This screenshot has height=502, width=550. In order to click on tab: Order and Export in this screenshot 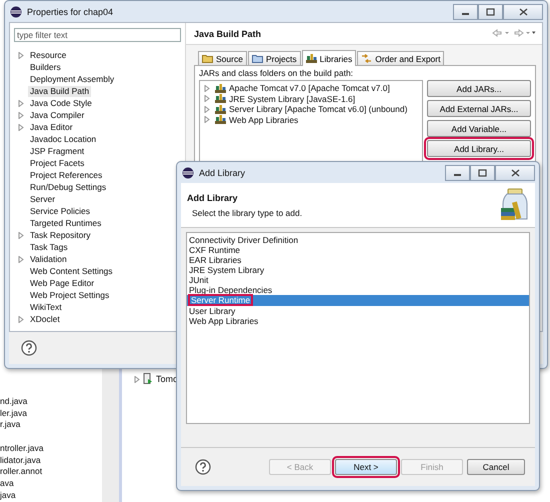, I will do `click(400, 58)`.